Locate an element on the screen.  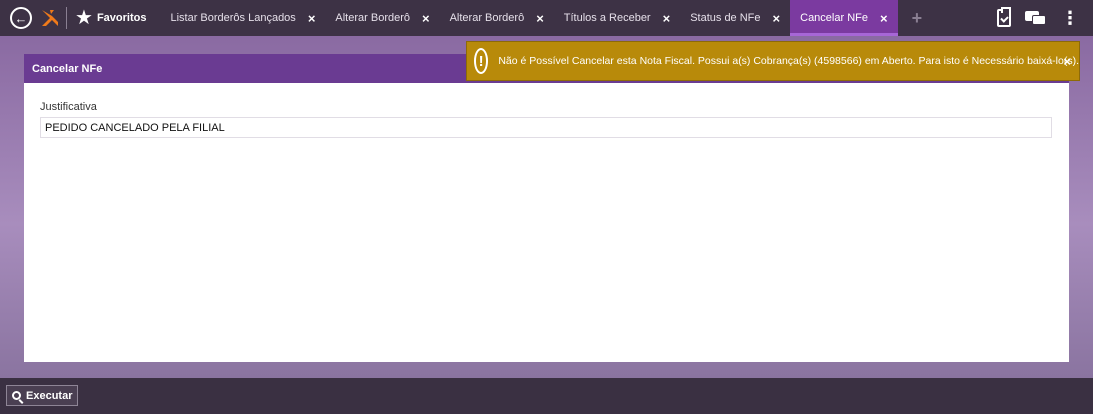
kebab-menu-icon: ⋮ is located at coordinates (1070, 18).